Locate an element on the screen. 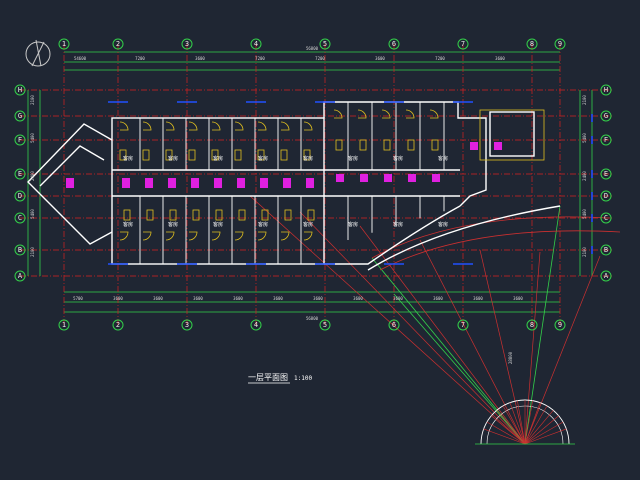 This screenshot has height=480, width=640. drawing-title-block: 一层平面图 1:100 is located at coordinates (280, 378).